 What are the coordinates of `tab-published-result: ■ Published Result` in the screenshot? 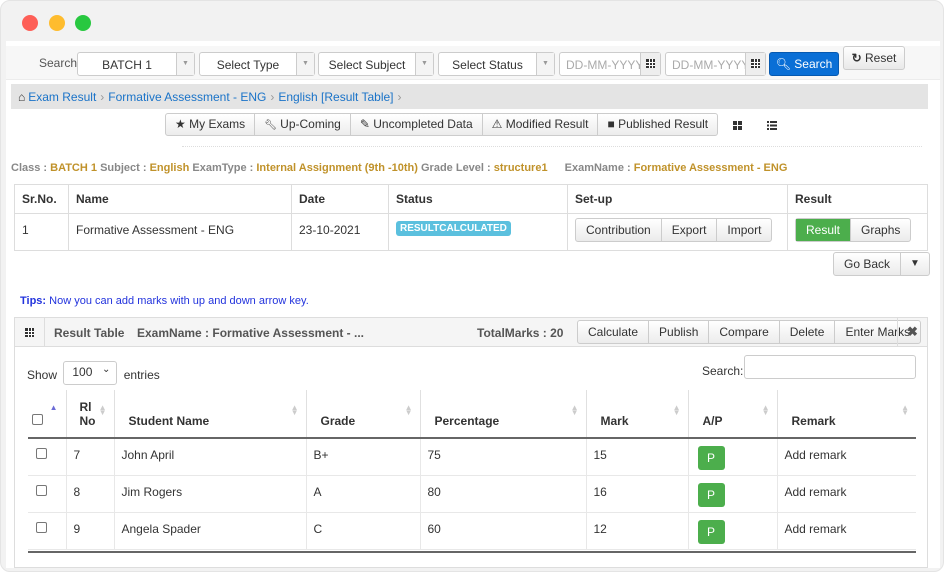 It's located at (657, 124).